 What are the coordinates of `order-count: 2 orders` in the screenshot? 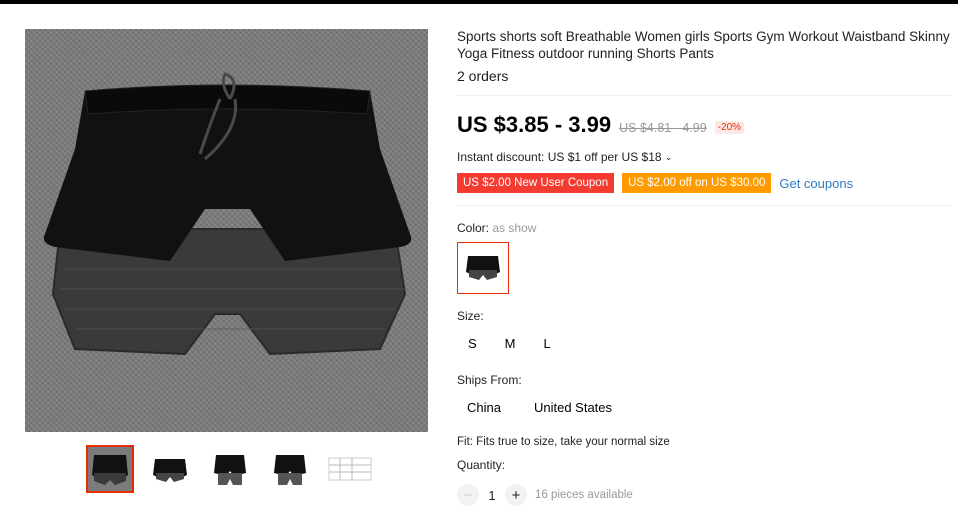 It's located at (483, 76).